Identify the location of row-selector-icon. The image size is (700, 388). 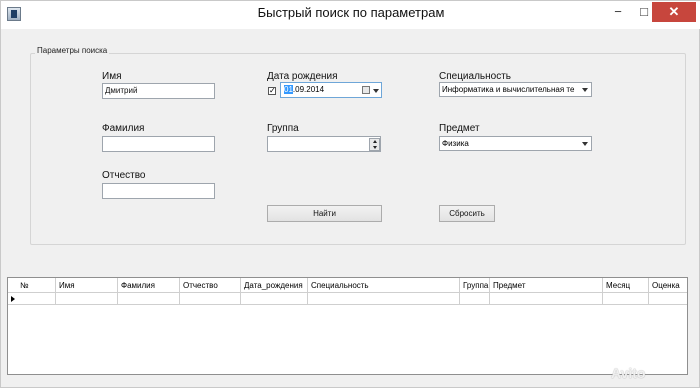
(13, 299).